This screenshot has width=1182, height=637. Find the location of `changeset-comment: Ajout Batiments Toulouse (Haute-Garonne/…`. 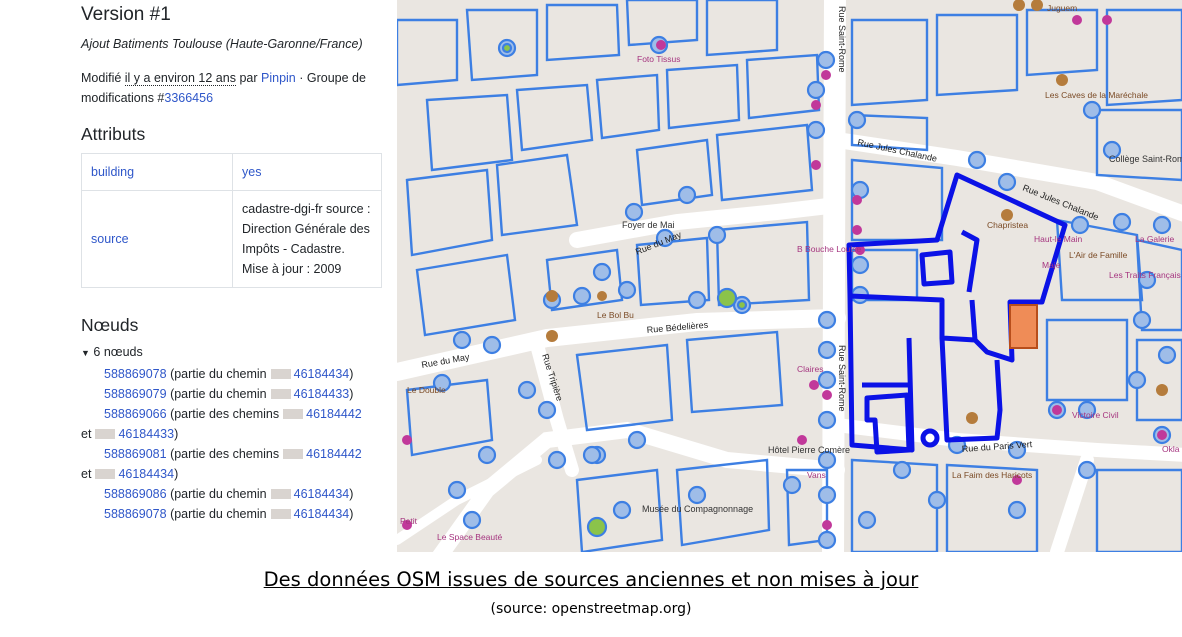

changeset-comment: Ajout Batiments Toulouse (Haute-Garonne/… is located at coordinates (222, 44).